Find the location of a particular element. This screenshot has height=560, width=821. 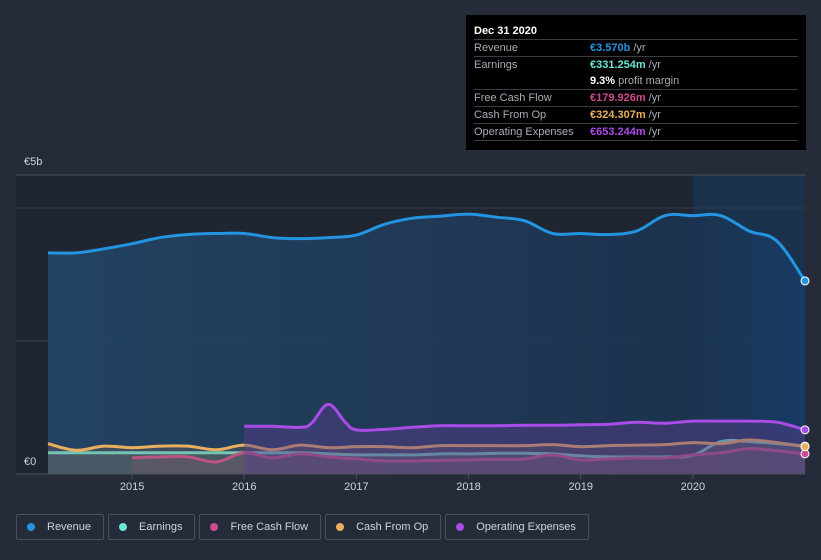

legend-item-earnings: Earnings is located at coordinates (152, 527).